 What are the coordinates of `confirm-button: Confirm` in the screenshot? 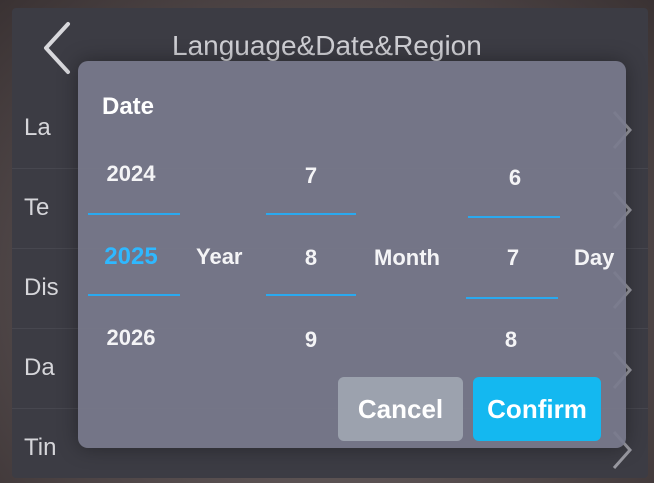 It's located at (537, 409).